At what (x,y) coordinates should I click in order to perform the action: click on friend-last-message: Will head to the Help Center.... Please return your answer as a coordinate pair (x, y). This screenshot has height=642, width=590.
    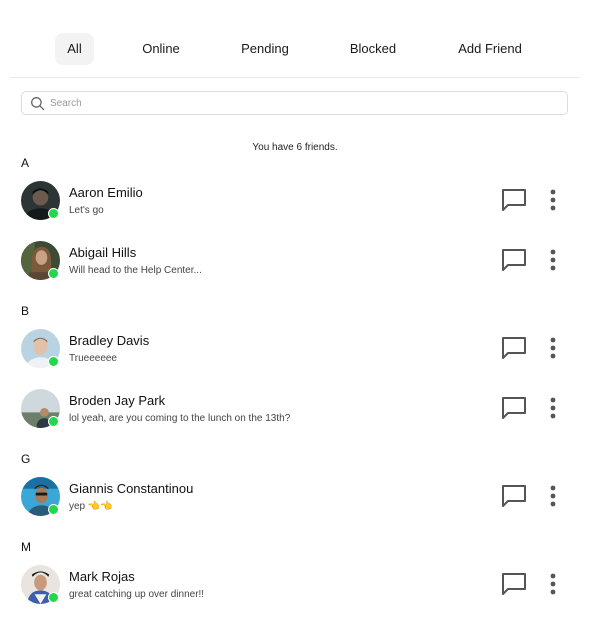
    Looking at the image, I should click on (135, 270).